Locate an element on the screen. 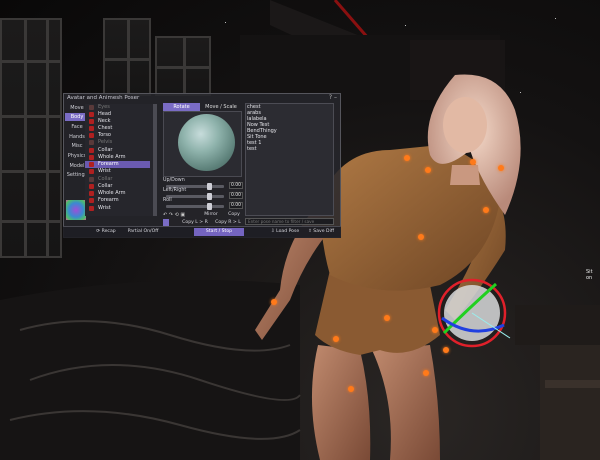  joint-item: Forearm is located at coordinates (117, 200).